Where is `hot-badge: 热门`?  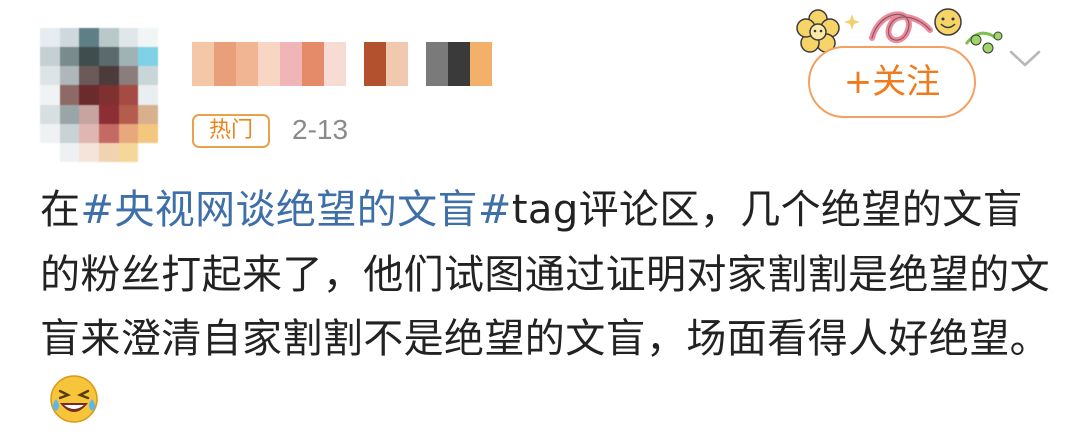
hot-badge: 热门 is located at coordinates (231, 131).